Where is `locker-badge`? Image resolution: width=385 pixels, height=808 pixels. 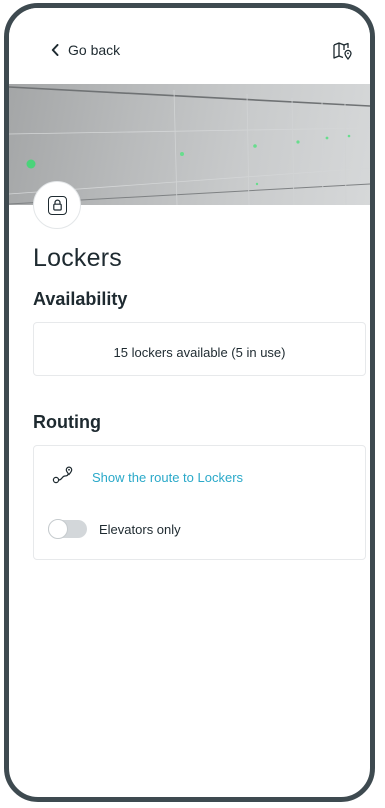
locker-badge is located at coordinates (57, 205).